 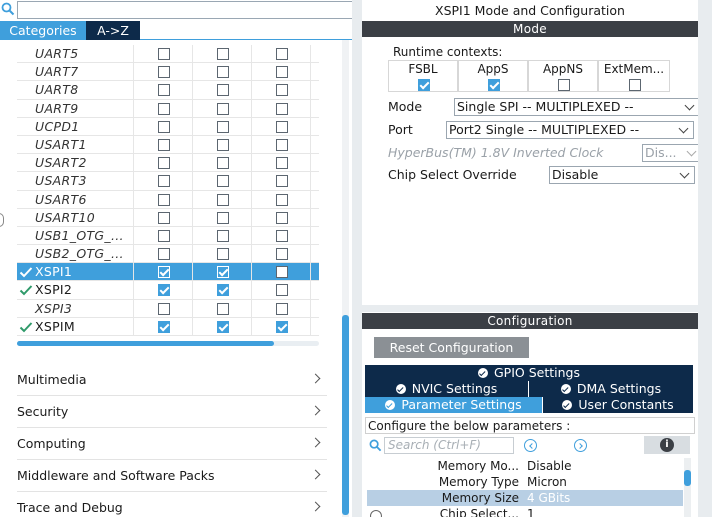 I want to click on peripheral-row: UART7, so click(x=168, y=72).